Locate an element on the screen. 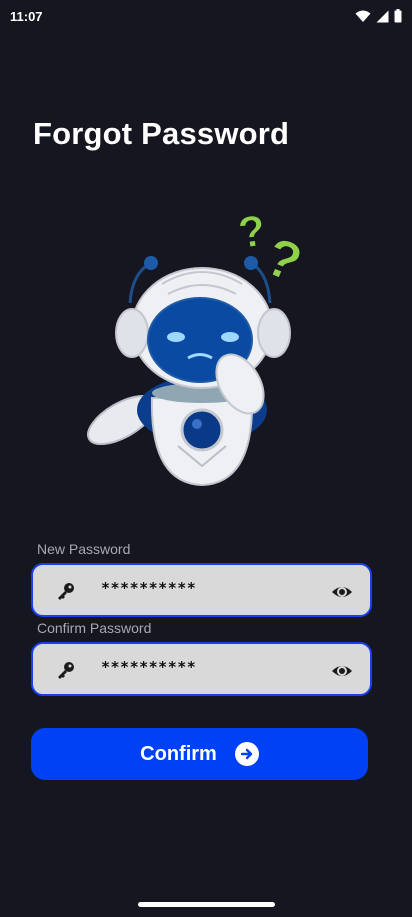 This screenshot has width=412, height=917. confirm-button: Confirm is located at coordinates (199, 754).